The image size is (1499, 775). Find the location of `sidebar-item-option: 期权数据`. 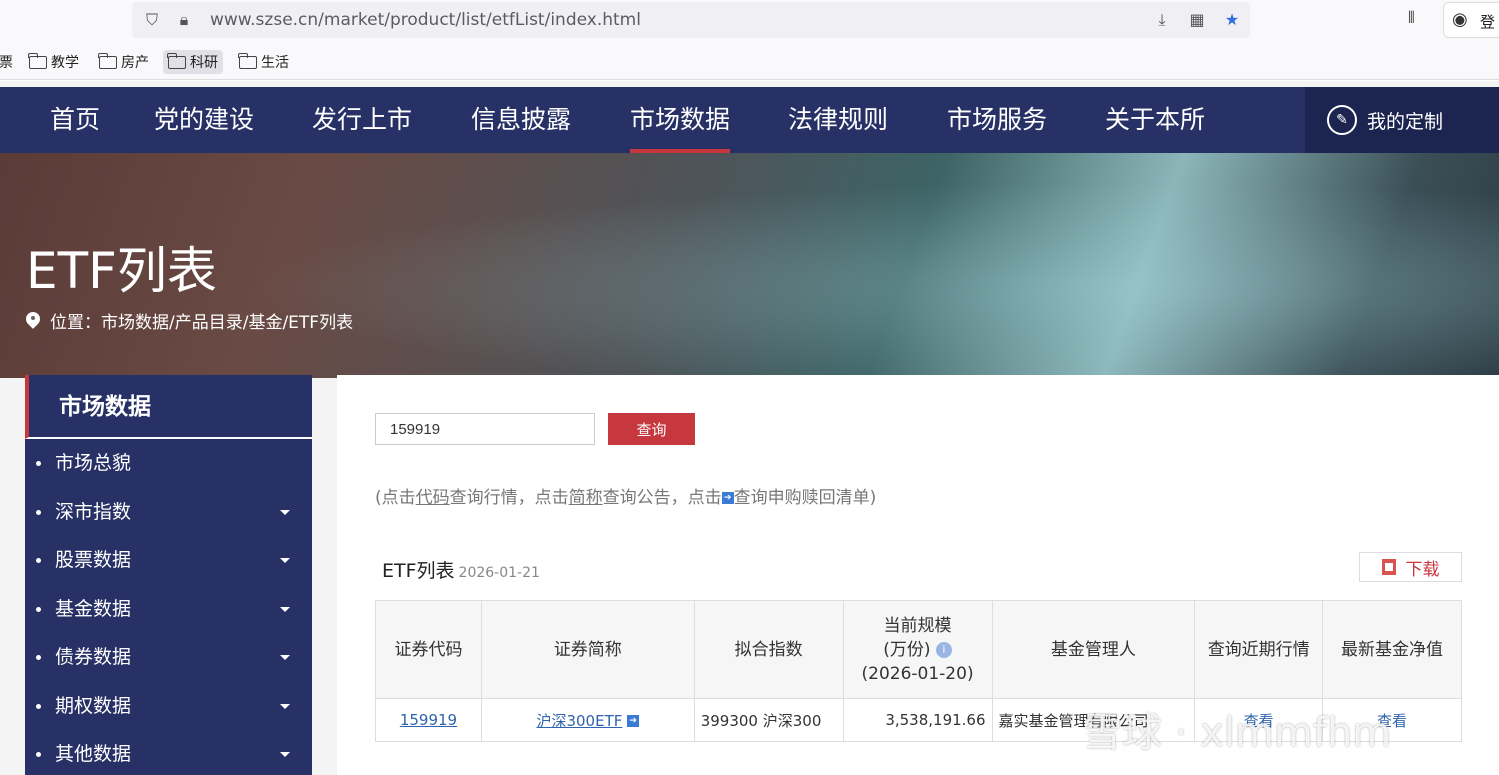

sidebar-item-option: 期权数据 is located at coordinates (168, 706).